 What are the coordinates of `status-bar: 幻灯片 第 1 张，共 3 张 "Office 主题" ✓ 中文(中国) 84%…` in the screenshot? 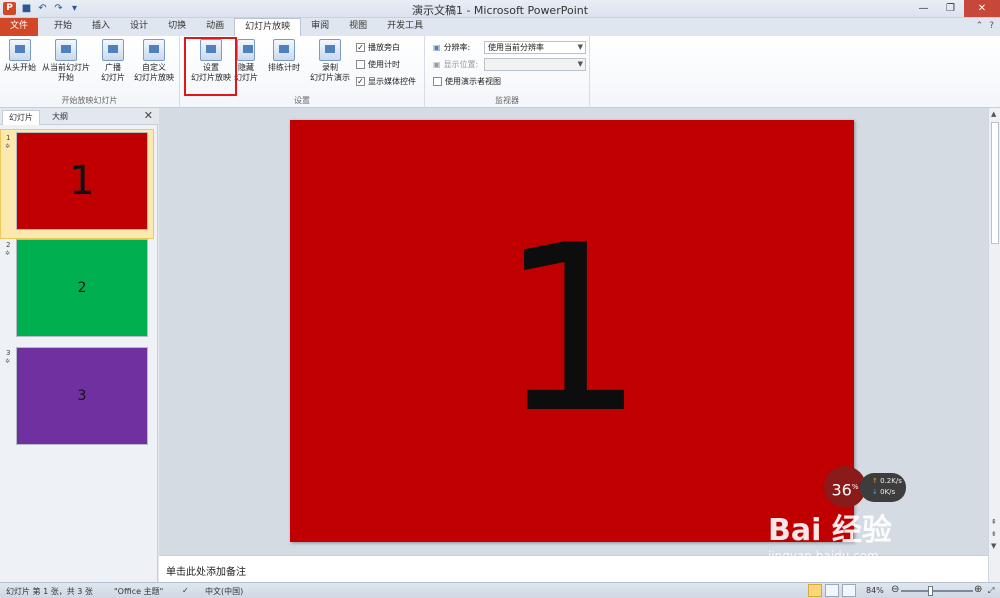 It's located at (500, 590).